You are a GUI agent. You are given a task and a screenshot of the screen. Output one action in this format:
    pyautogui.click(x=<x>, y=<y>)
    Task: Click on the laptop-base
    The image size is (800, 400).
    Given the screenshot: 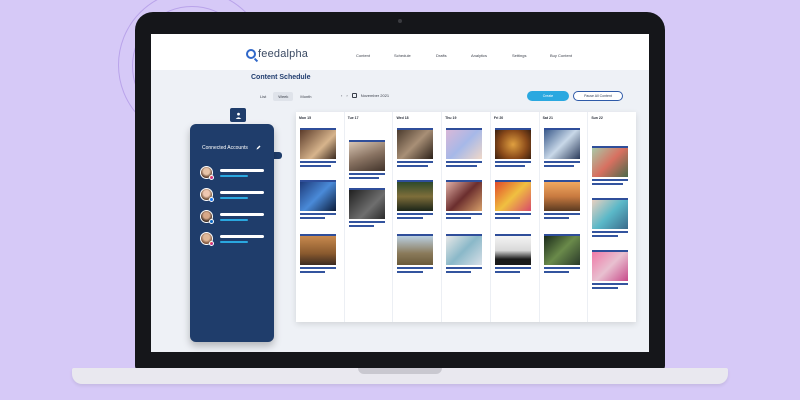 What is the action you would take?
    pyautogui.click(x=400, y=376)
    